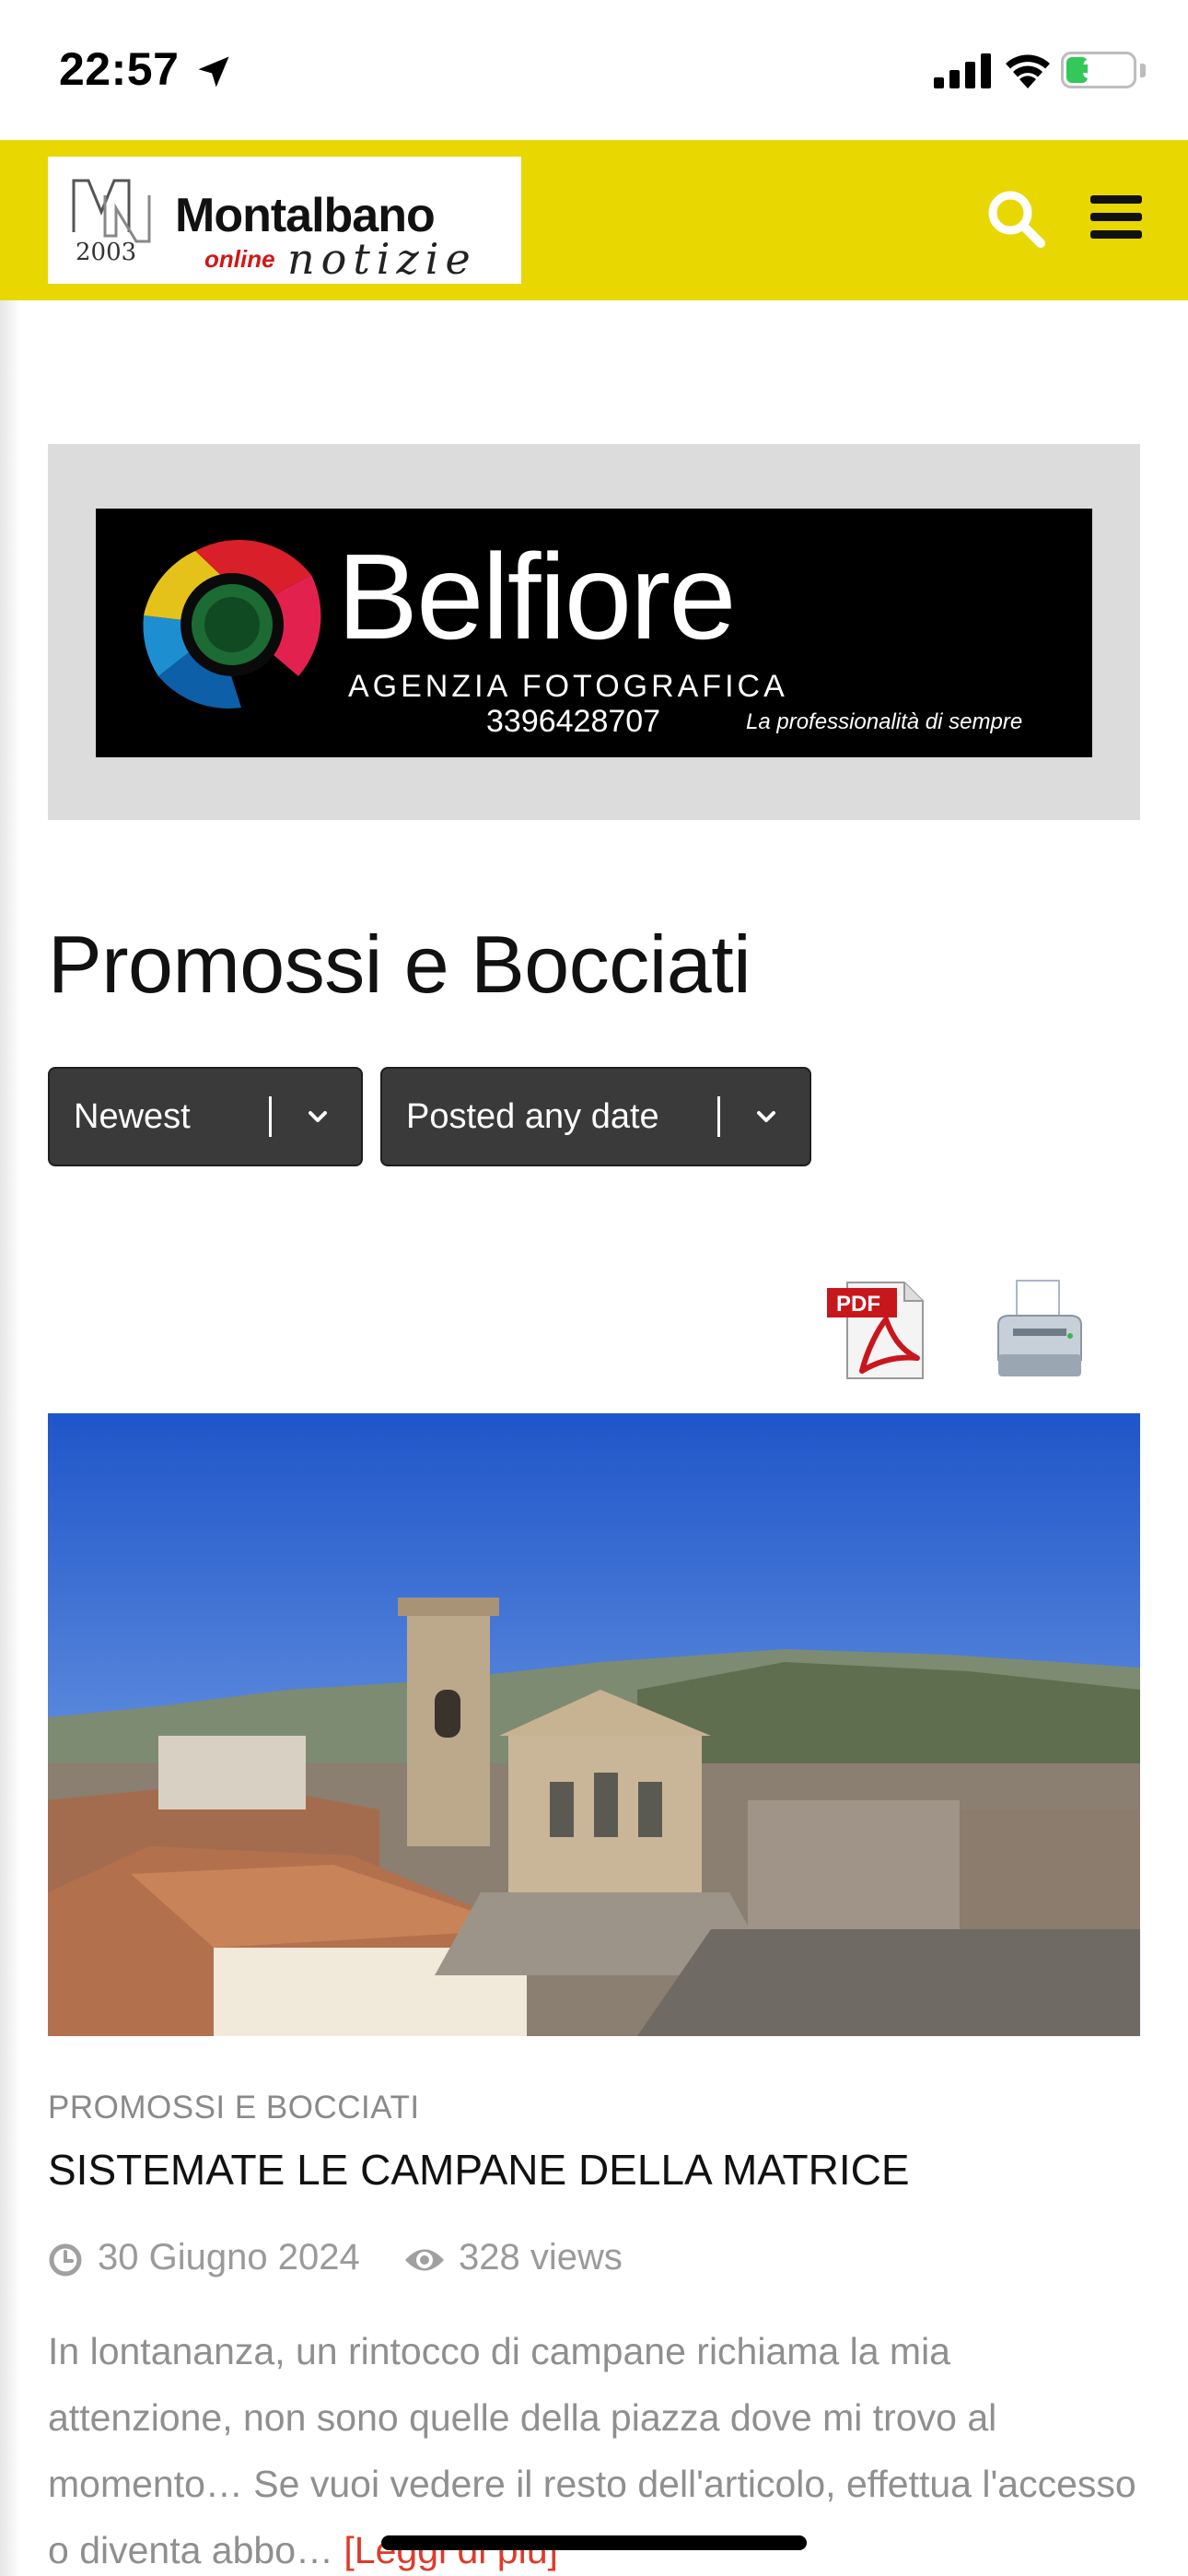 This screenshot has width=1188, height=2576. What do you see at coordinates (119, 69) in the screenshot?
I see `status-time: 22:57` at bounding box center [119, 69].